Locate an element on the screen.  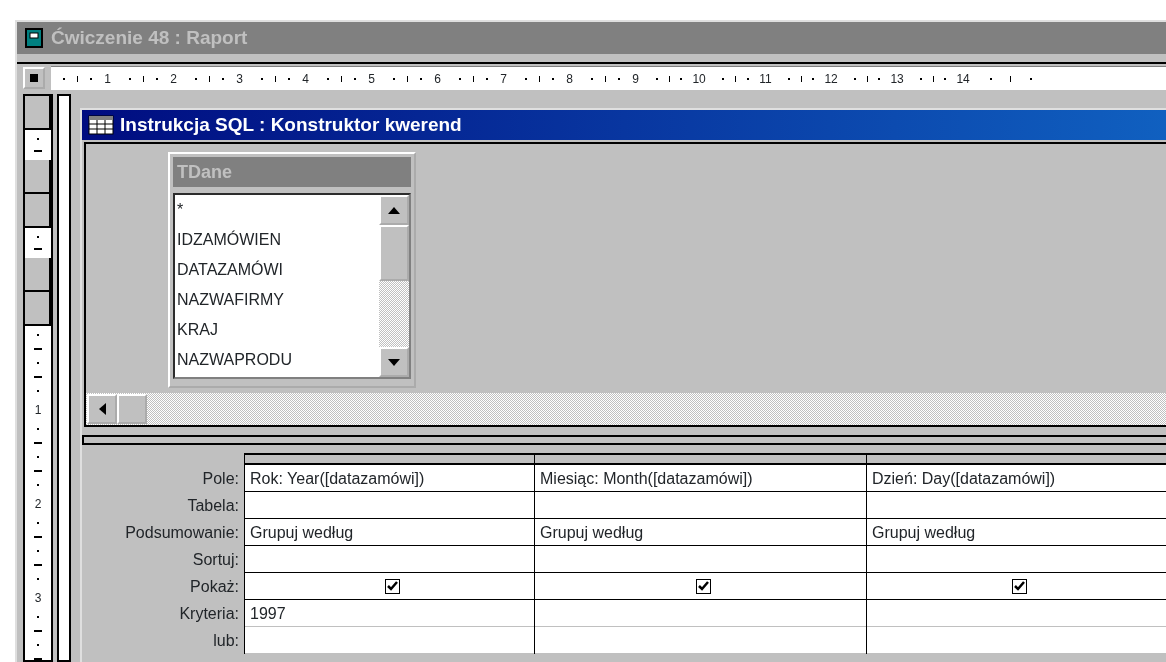
field-list-item: NAZWAPRODU is located at coordinates (278, 360).